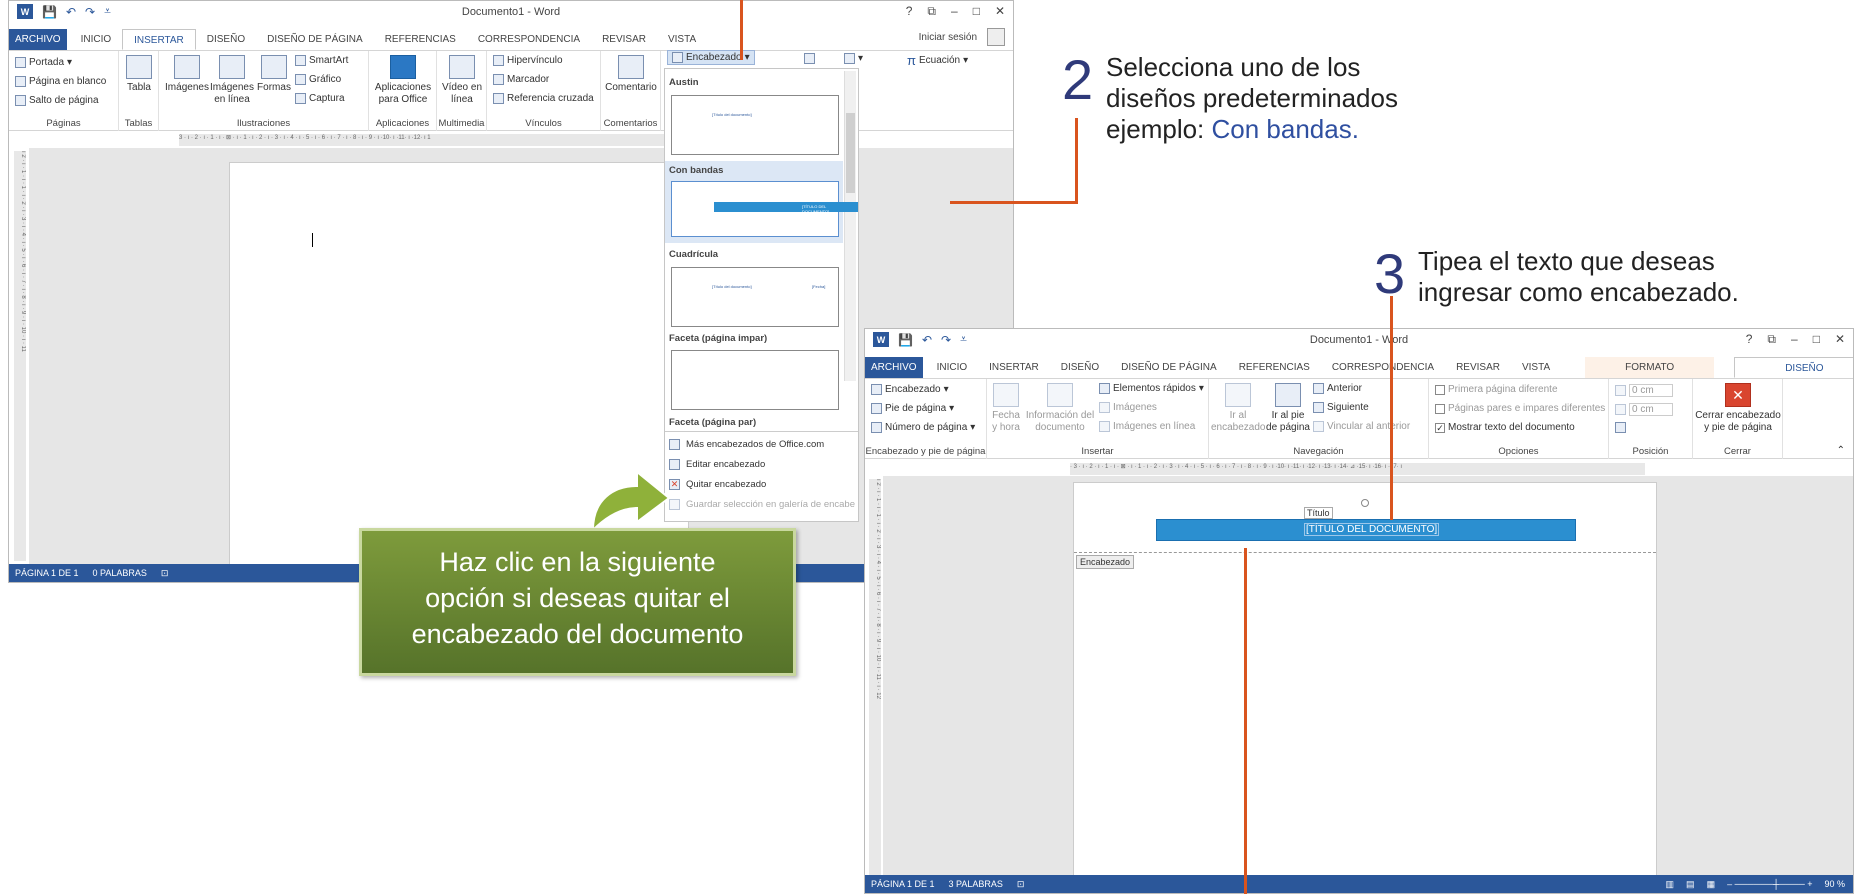 This screenshot has width=1854, height=894. I want to click on gallery-section-label: Cuadrícula, so click(694, 254).